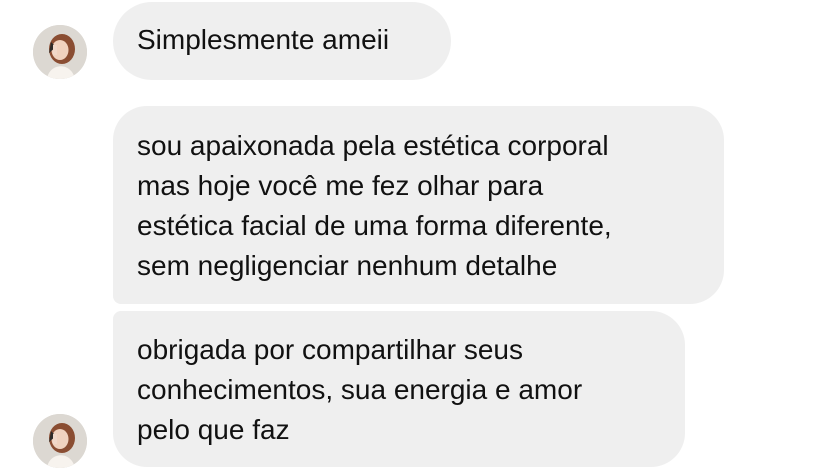 This screenshot has width=828, height=476. What do you see at coordinates (347, 265) in the screenshot?
I see `message-text-line: sem negligenciar nenhum detalhe` at bounding box center [347, 265].